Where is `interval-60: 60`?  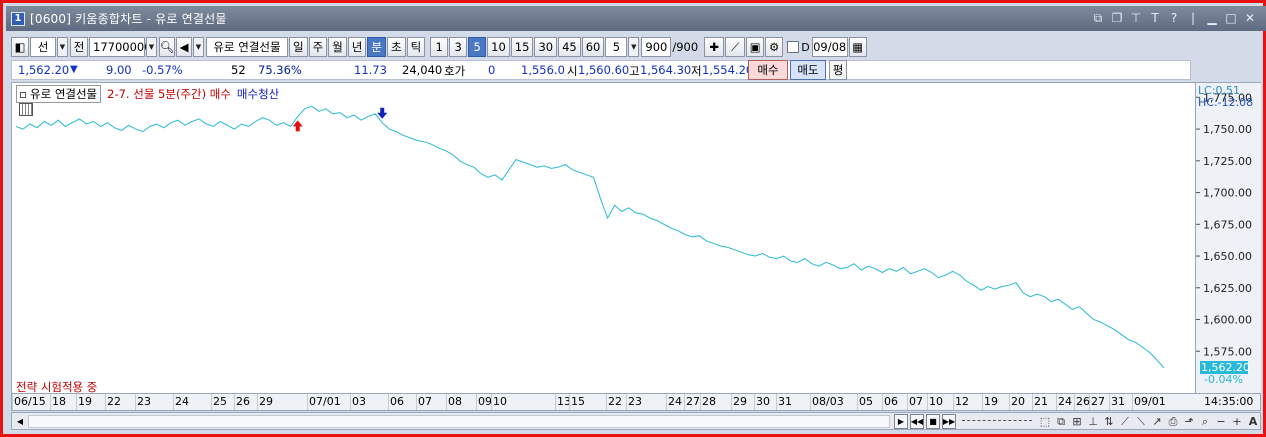 interval-60: 60 is located at coordinates (593, 47).